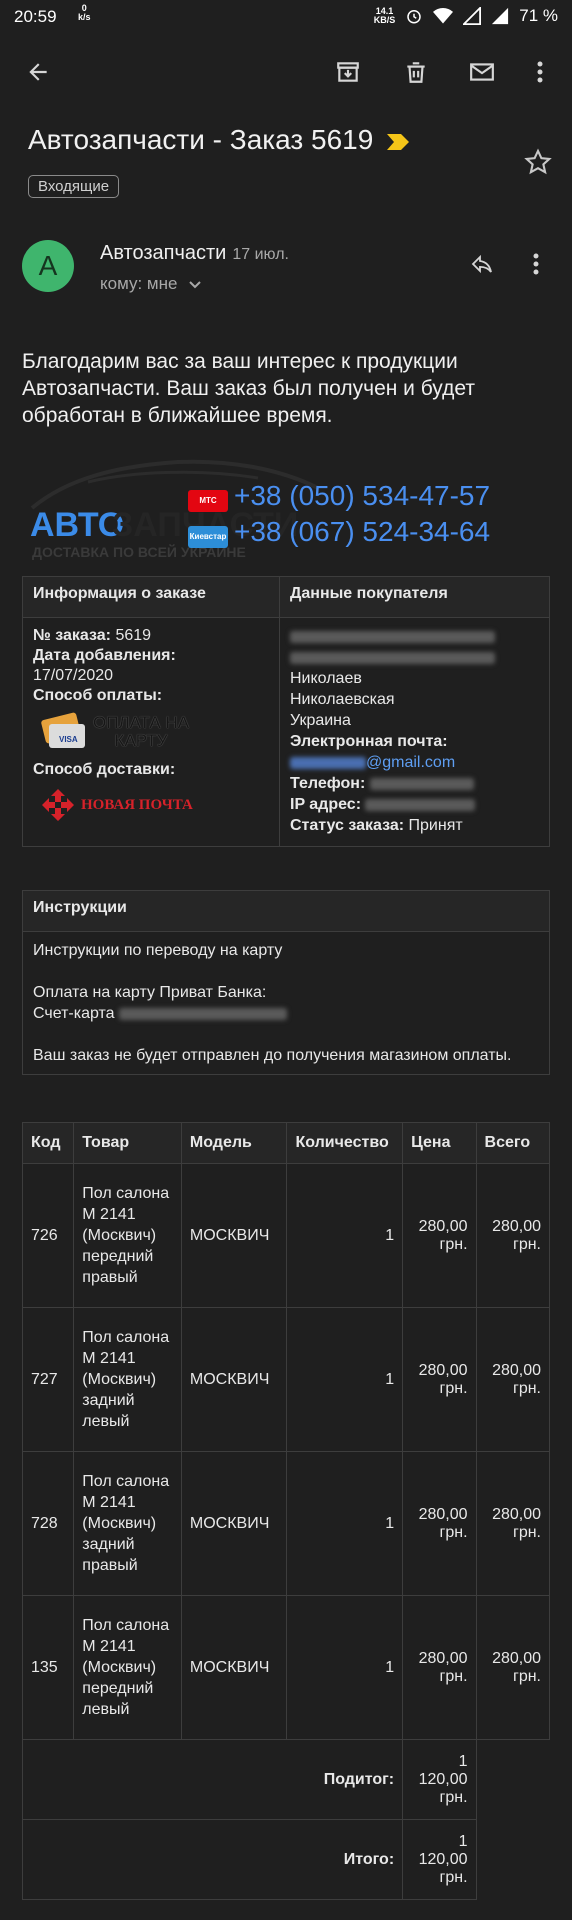 The height and width of the screenshot is (1920, 572). Describe the element at coordinates (63, 730) in the screenshot. I see `credit-card-icon: VISA` at that location.